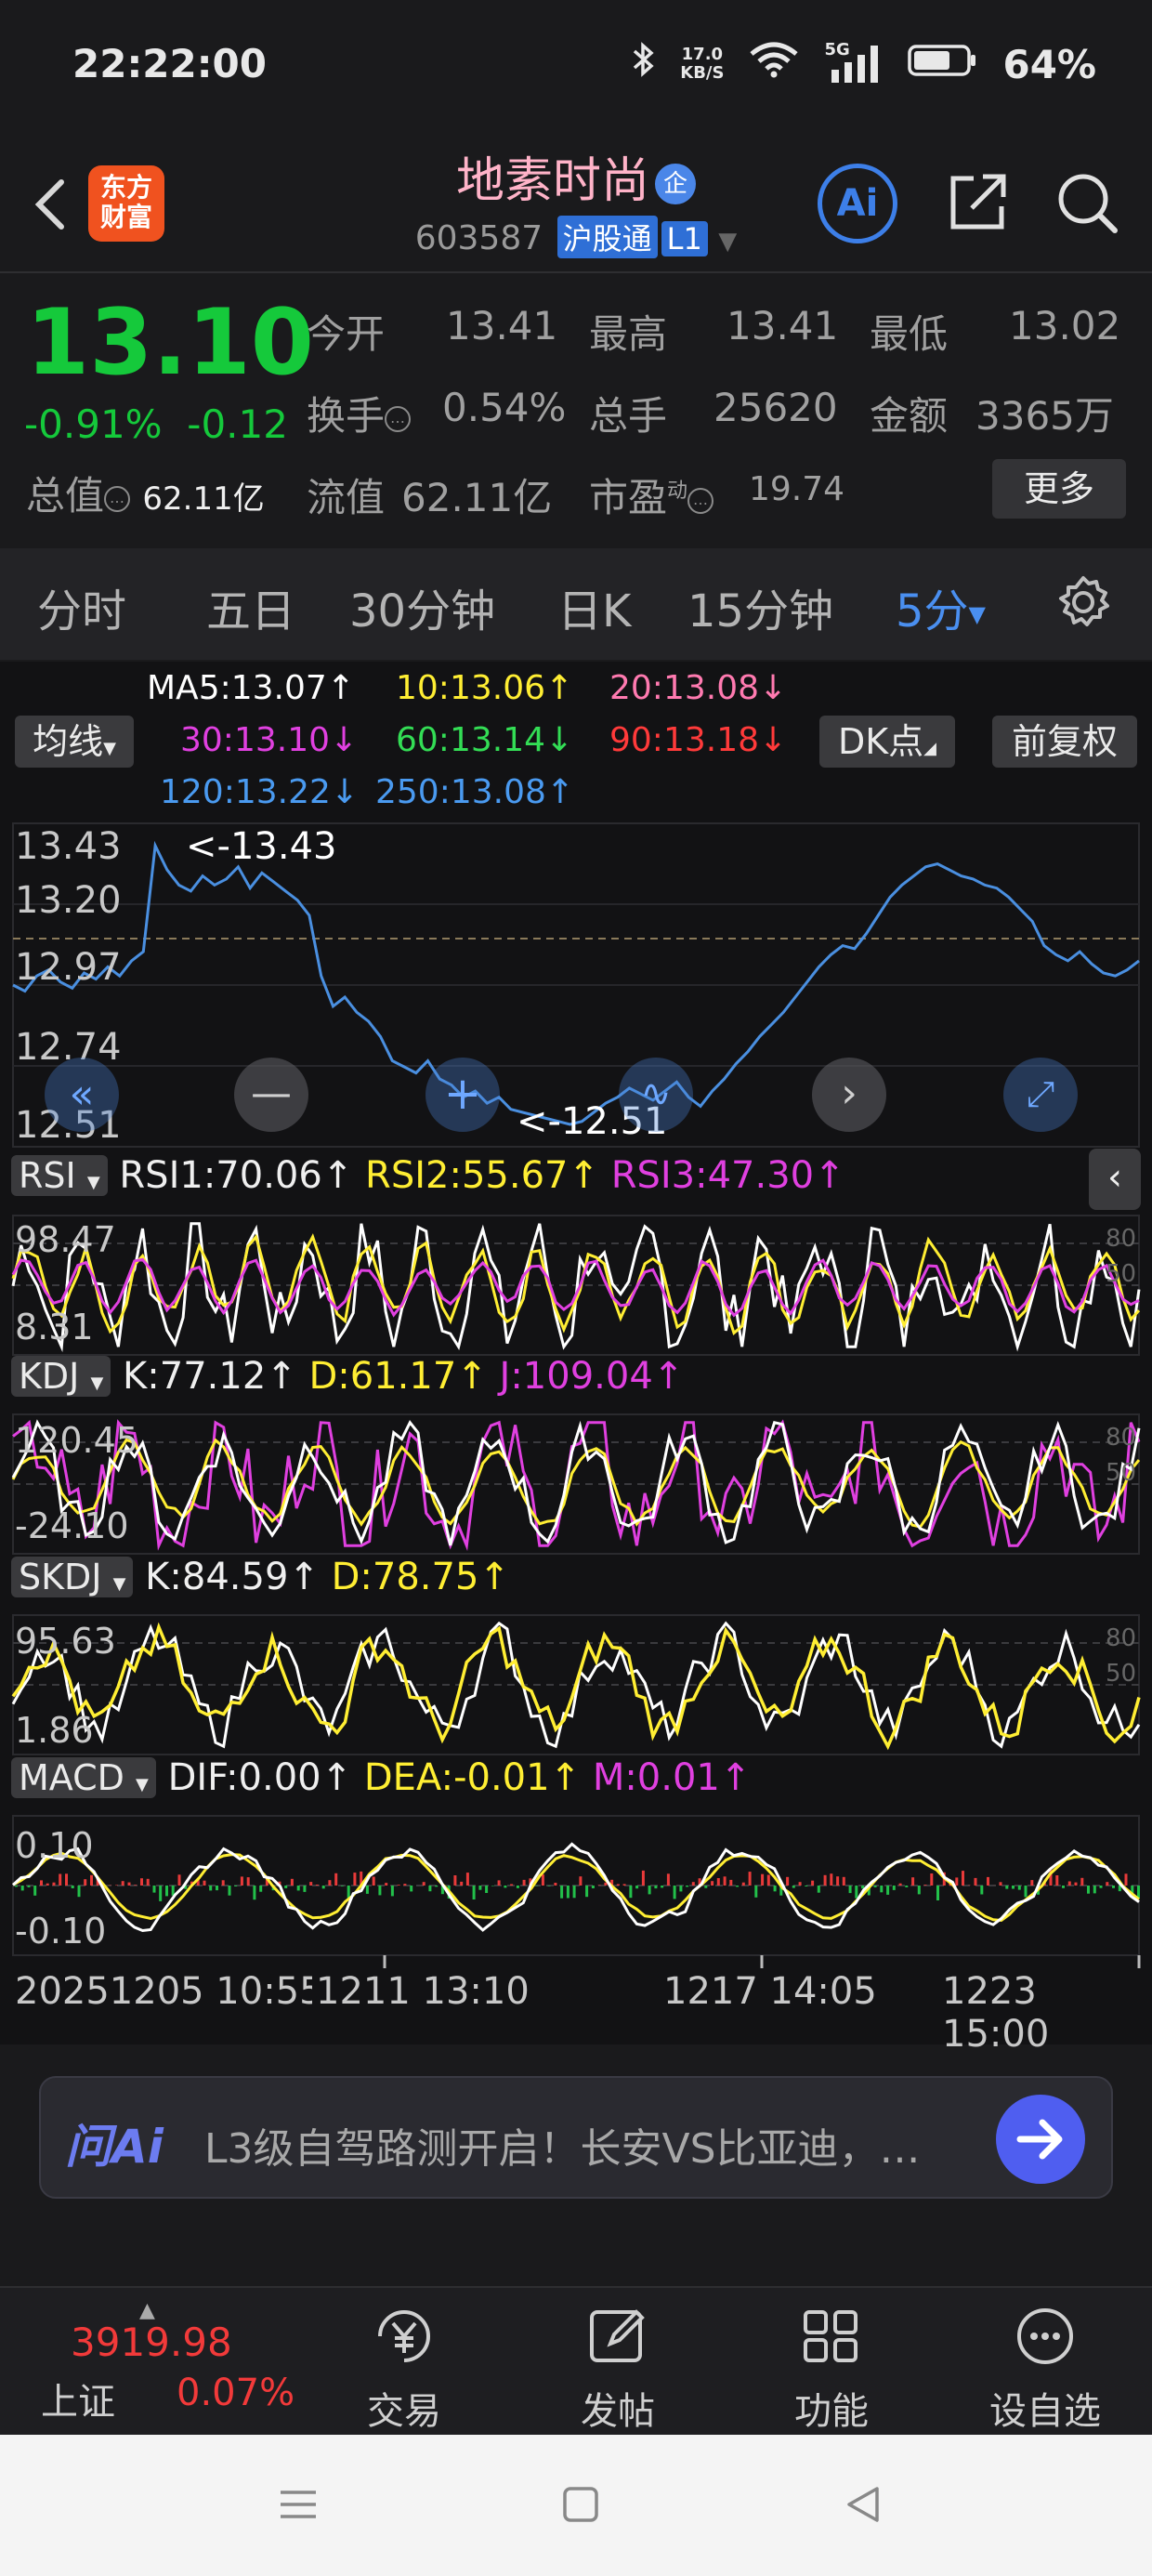 The width and height of the screenshot is (1152, 2576). What do you see at coordinates (857, 203) in the screenshot?
I see `ai-button: Ai` at bounding box center [857, 203].